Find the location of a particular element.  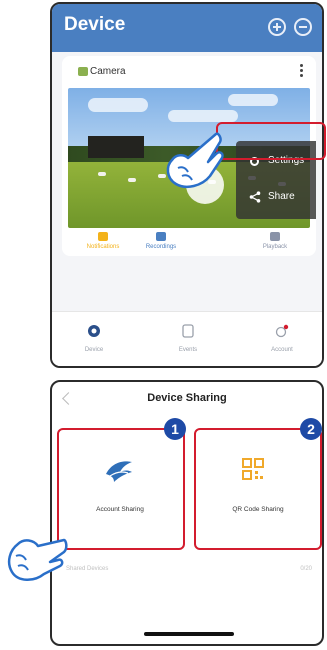

shared-devices-count: 0/20 is located at coordinates (306, 569).